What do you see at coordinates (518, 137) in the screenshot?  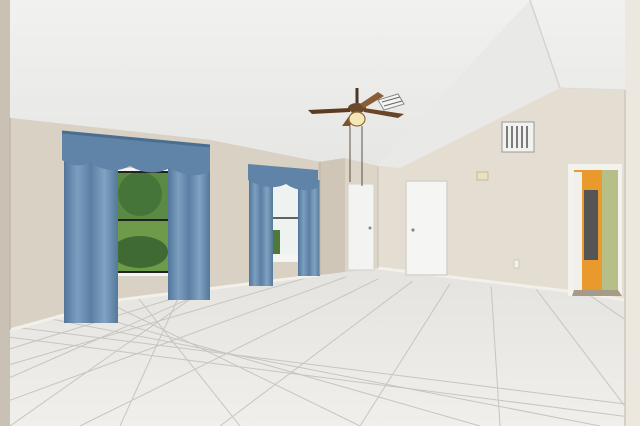 I see `air-vent-wall` at bounding box center [518, 137].